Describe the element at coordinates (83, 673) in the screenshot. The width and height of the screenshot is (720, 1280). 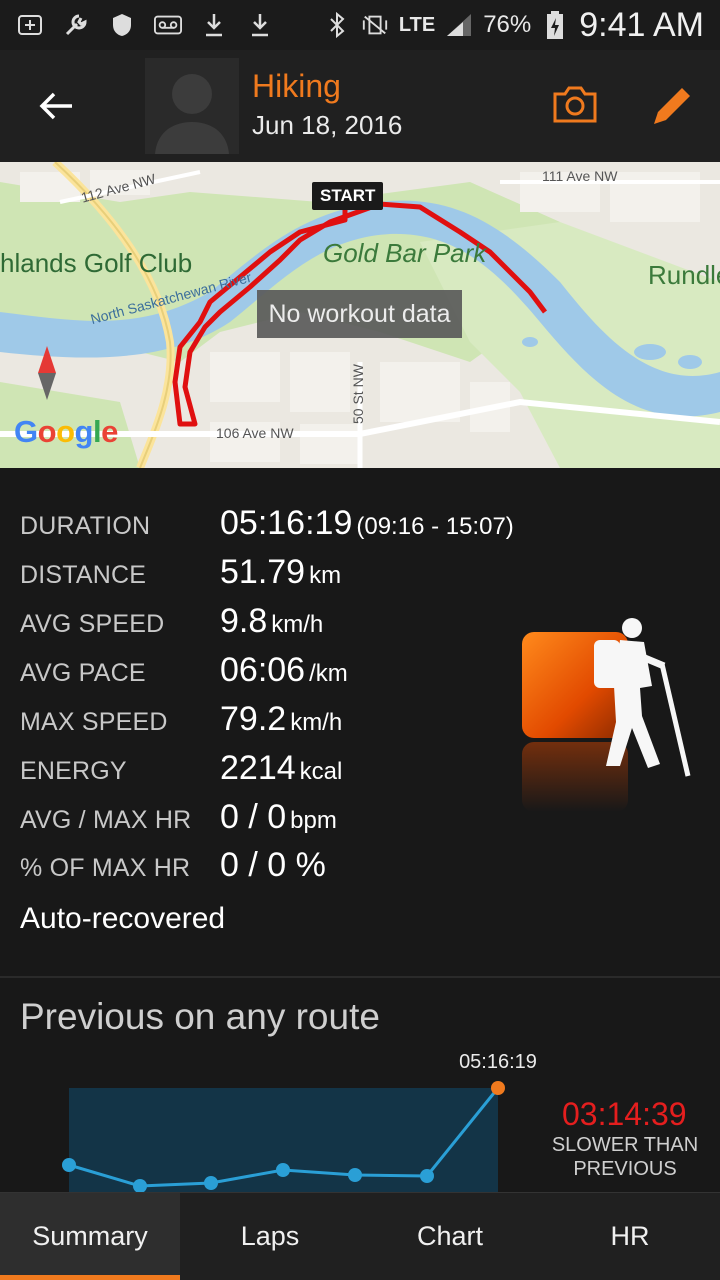
I see `stat-label: AVG PACE` at that location.